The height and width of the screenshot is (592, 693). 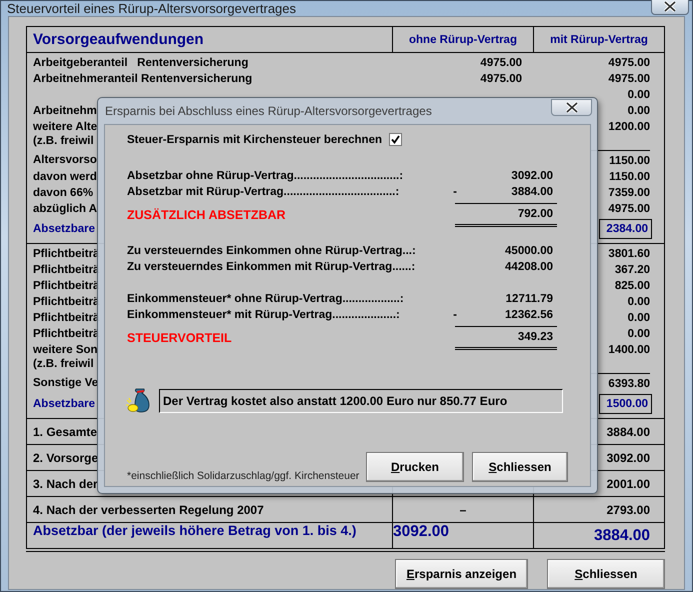 What do you see at coordinates (65, 209) in the screenshot?
I see `row-label: abzüglich A` at bounding box center [65, 209].